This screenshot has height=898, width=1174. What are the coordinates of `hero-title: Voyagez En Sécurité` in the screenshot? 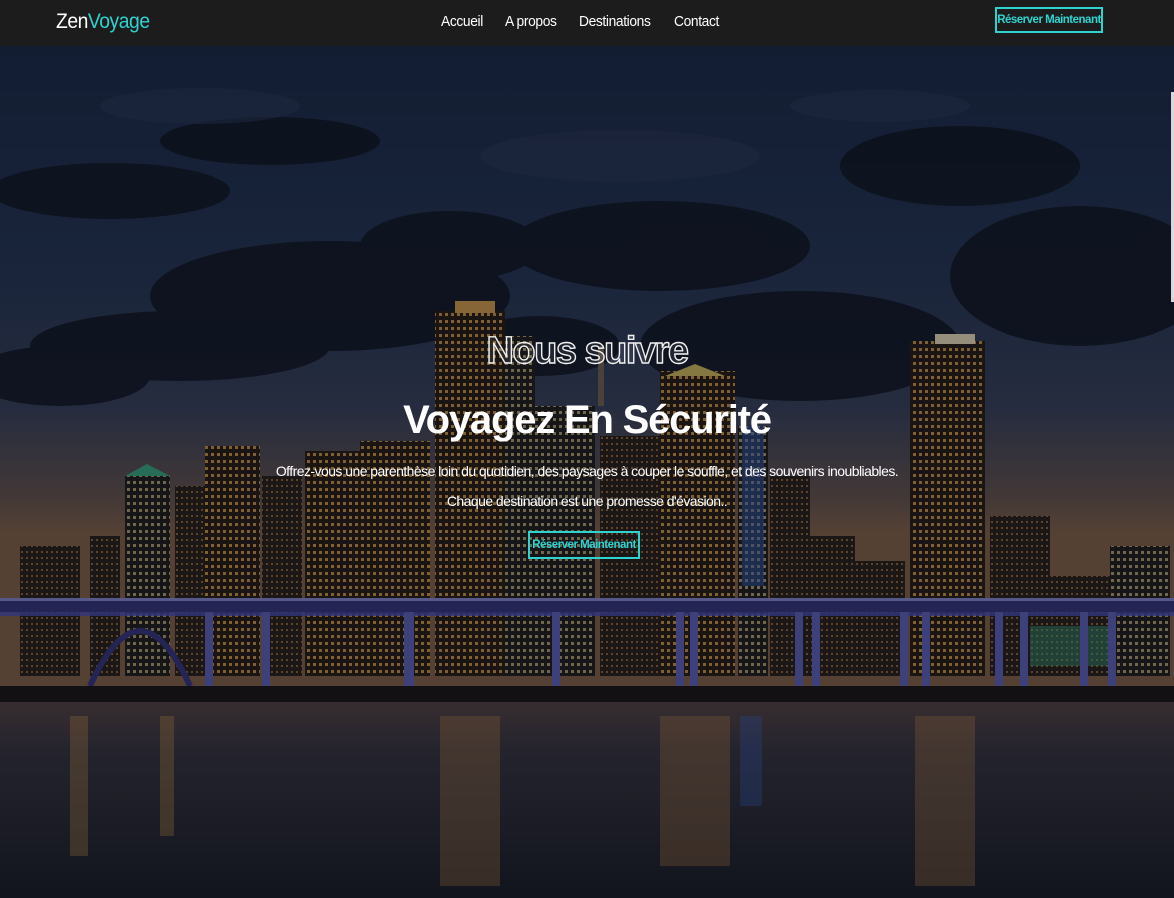 It's located at (587, 420).